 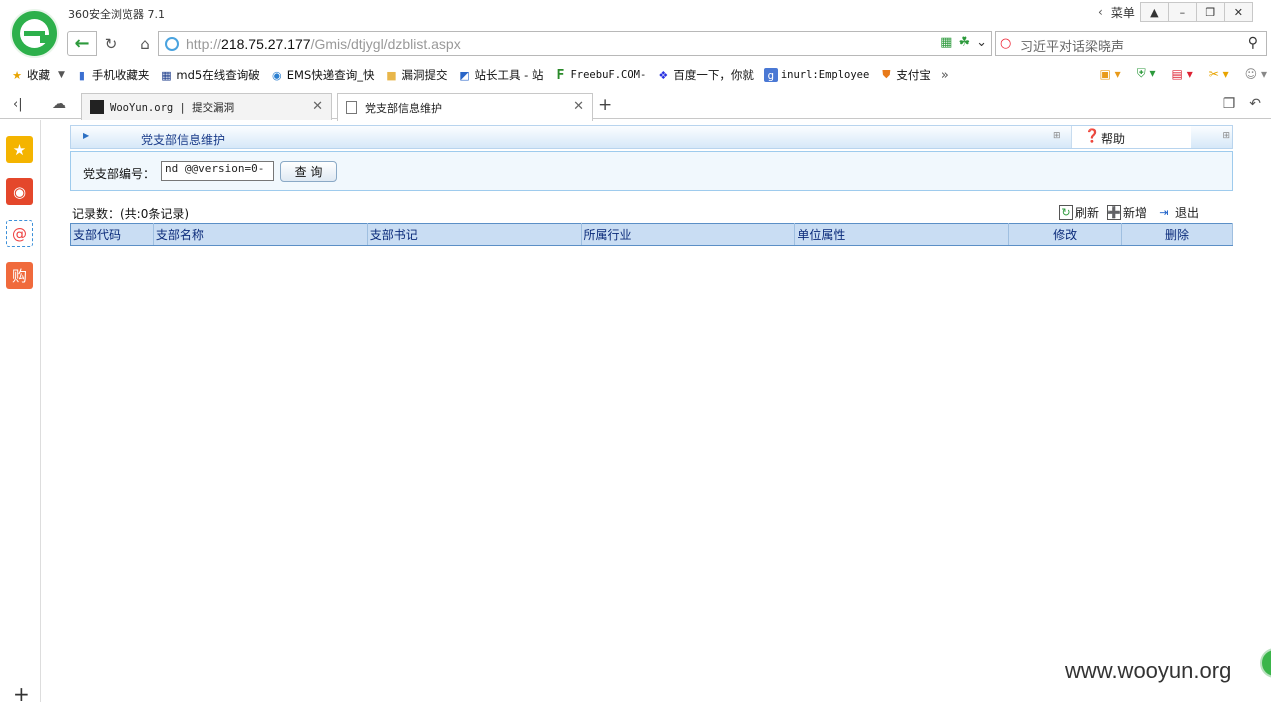 What do you see at coordinates (119, 174) in the screenshot?
I see `query-label: 党支部编号：` at bounding box center [119, 174].